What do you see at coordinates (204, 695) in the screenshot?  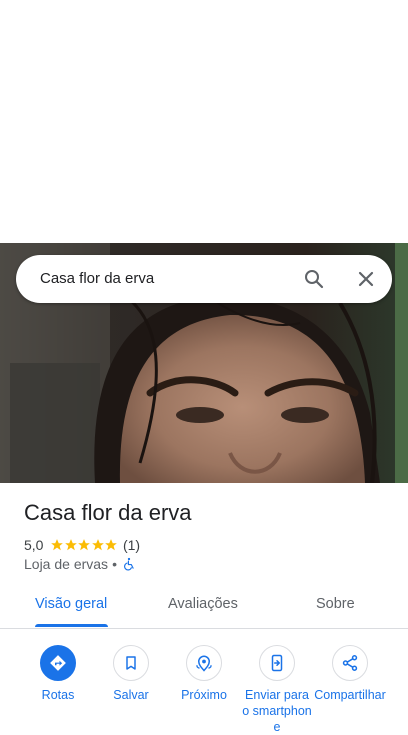 I see `nearby-label: Próximo` at bounding box center [204, 695].